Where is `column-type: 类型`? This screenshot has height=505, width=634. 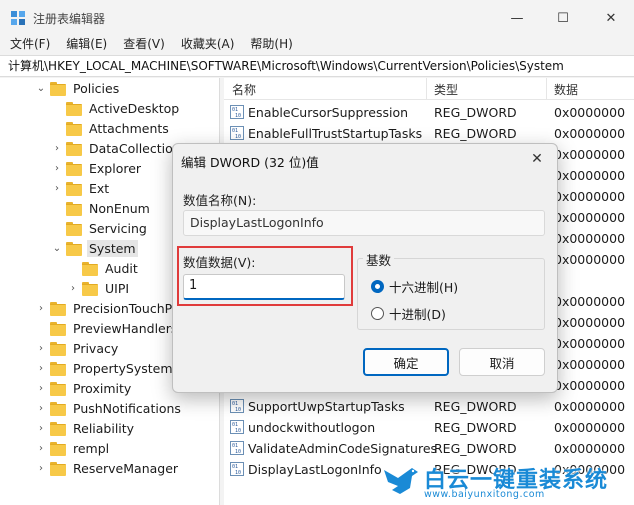
column-type: 类型 is located at coordinates (446, 89).